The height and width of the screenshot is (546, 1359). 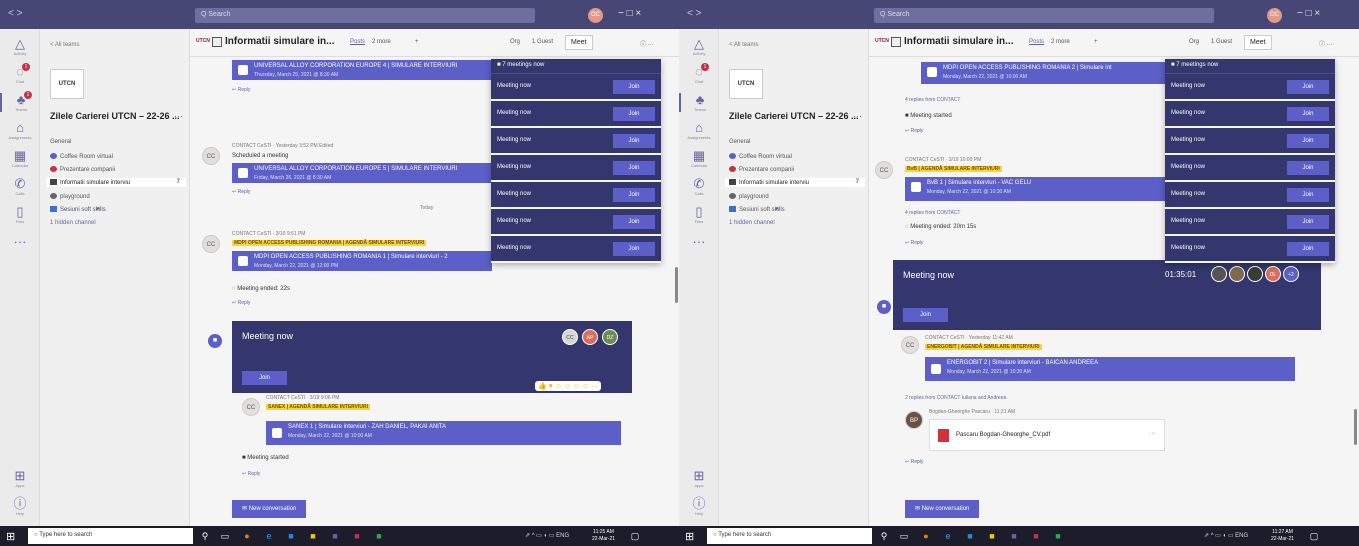 What do you see at coordinates (1047, 435) in the screenshot?
I see `file-attachment: Pascaru Bogdan-Gheorghe_CV.pdf ···` at bounding box center [1047, 435].